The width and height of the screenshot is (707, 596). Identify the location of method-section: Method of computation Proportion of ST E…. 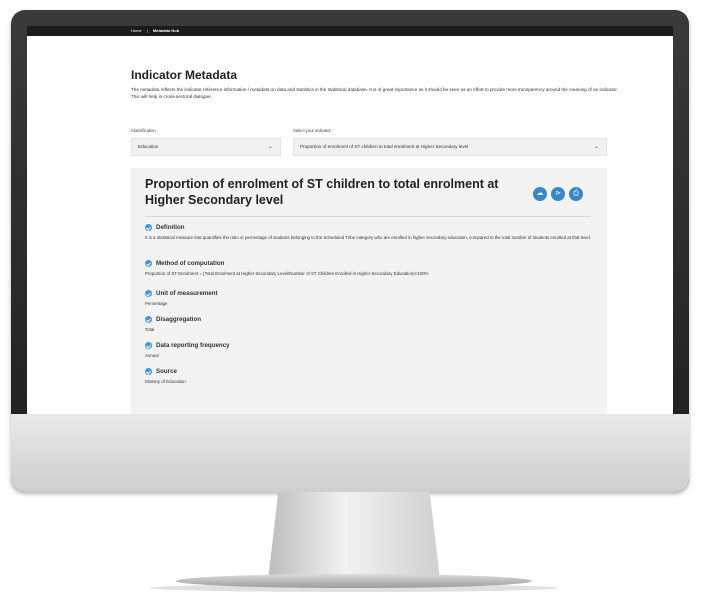
(368, 268).